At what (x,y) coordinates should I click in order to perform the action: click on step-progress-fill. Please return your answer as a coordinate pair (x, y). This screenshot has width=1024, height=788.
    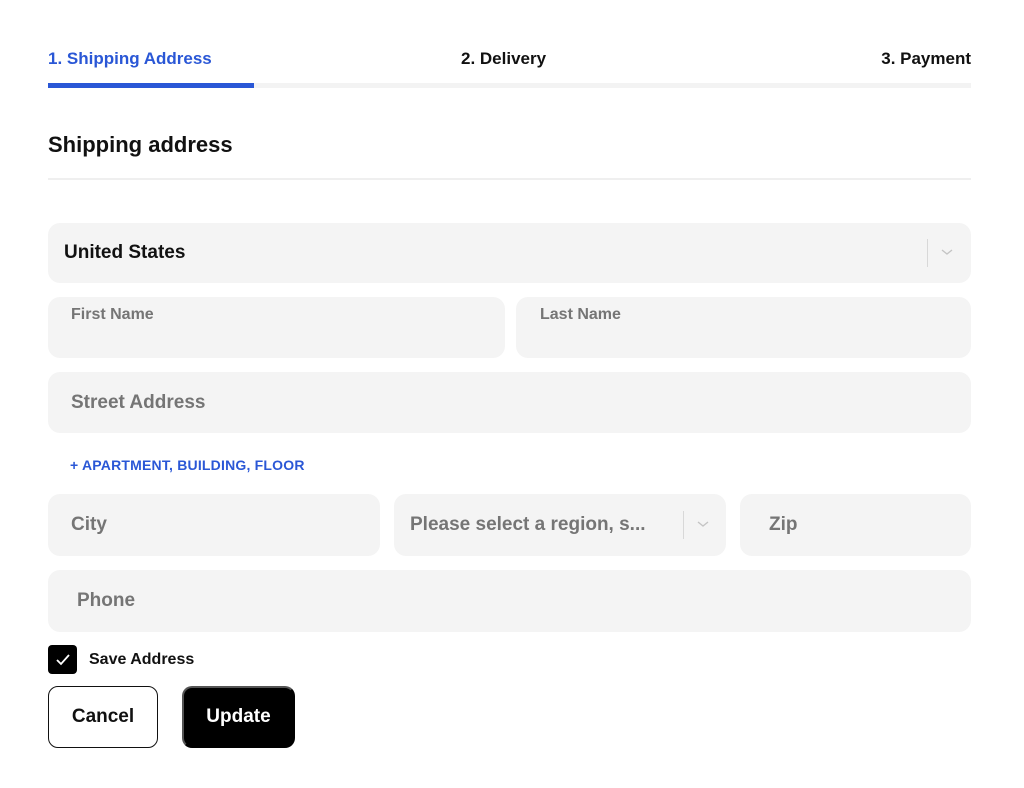
    Looking at the image, I should click on (151, 85).